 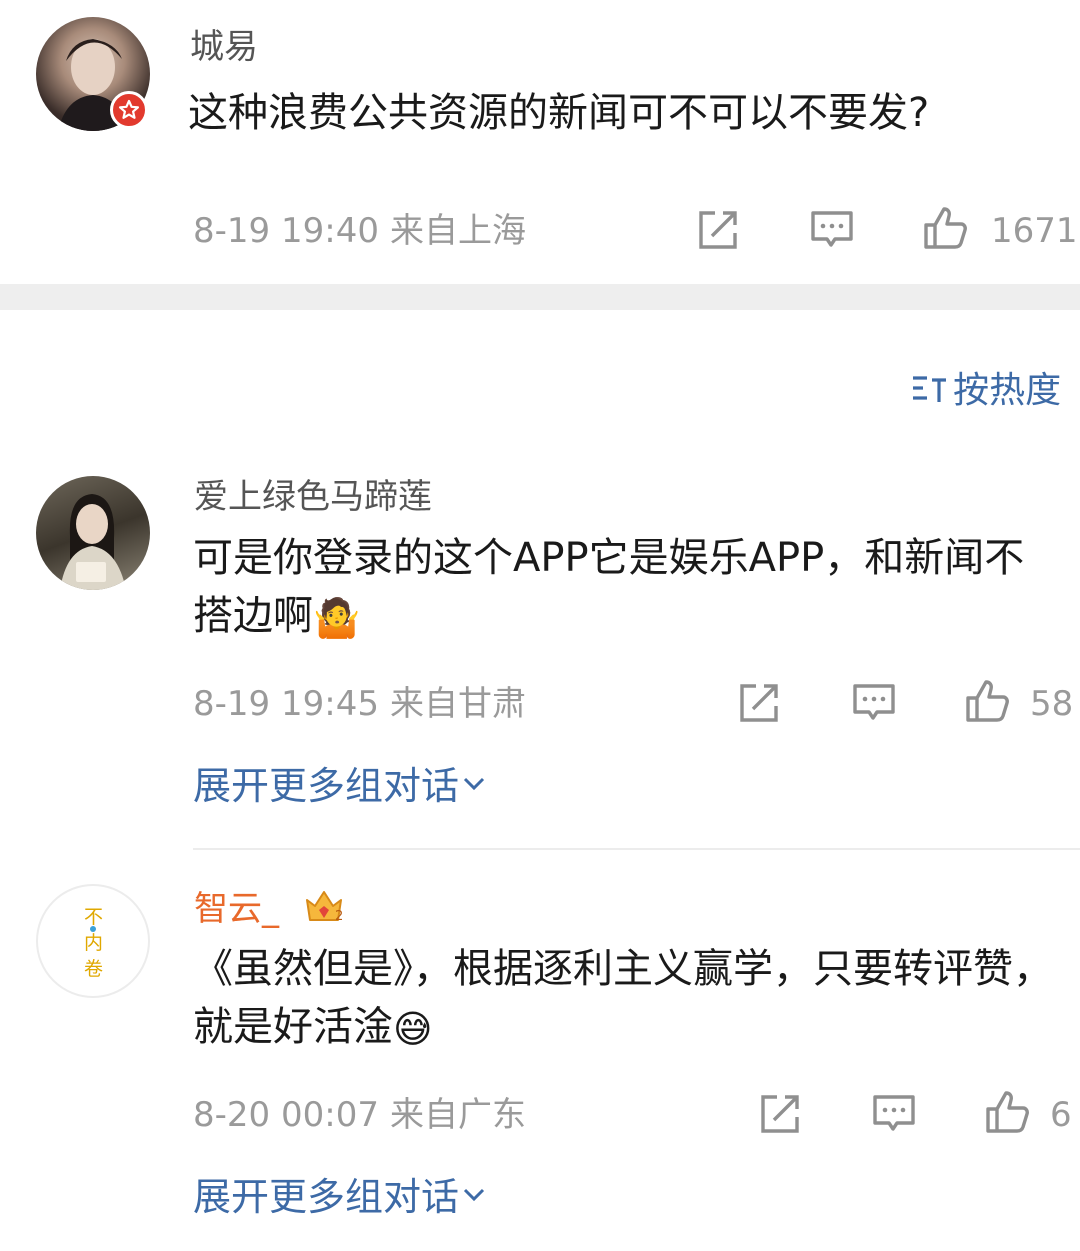 I want to click on comment-time: 8-20 00:07, so click(x=286, y=1115).